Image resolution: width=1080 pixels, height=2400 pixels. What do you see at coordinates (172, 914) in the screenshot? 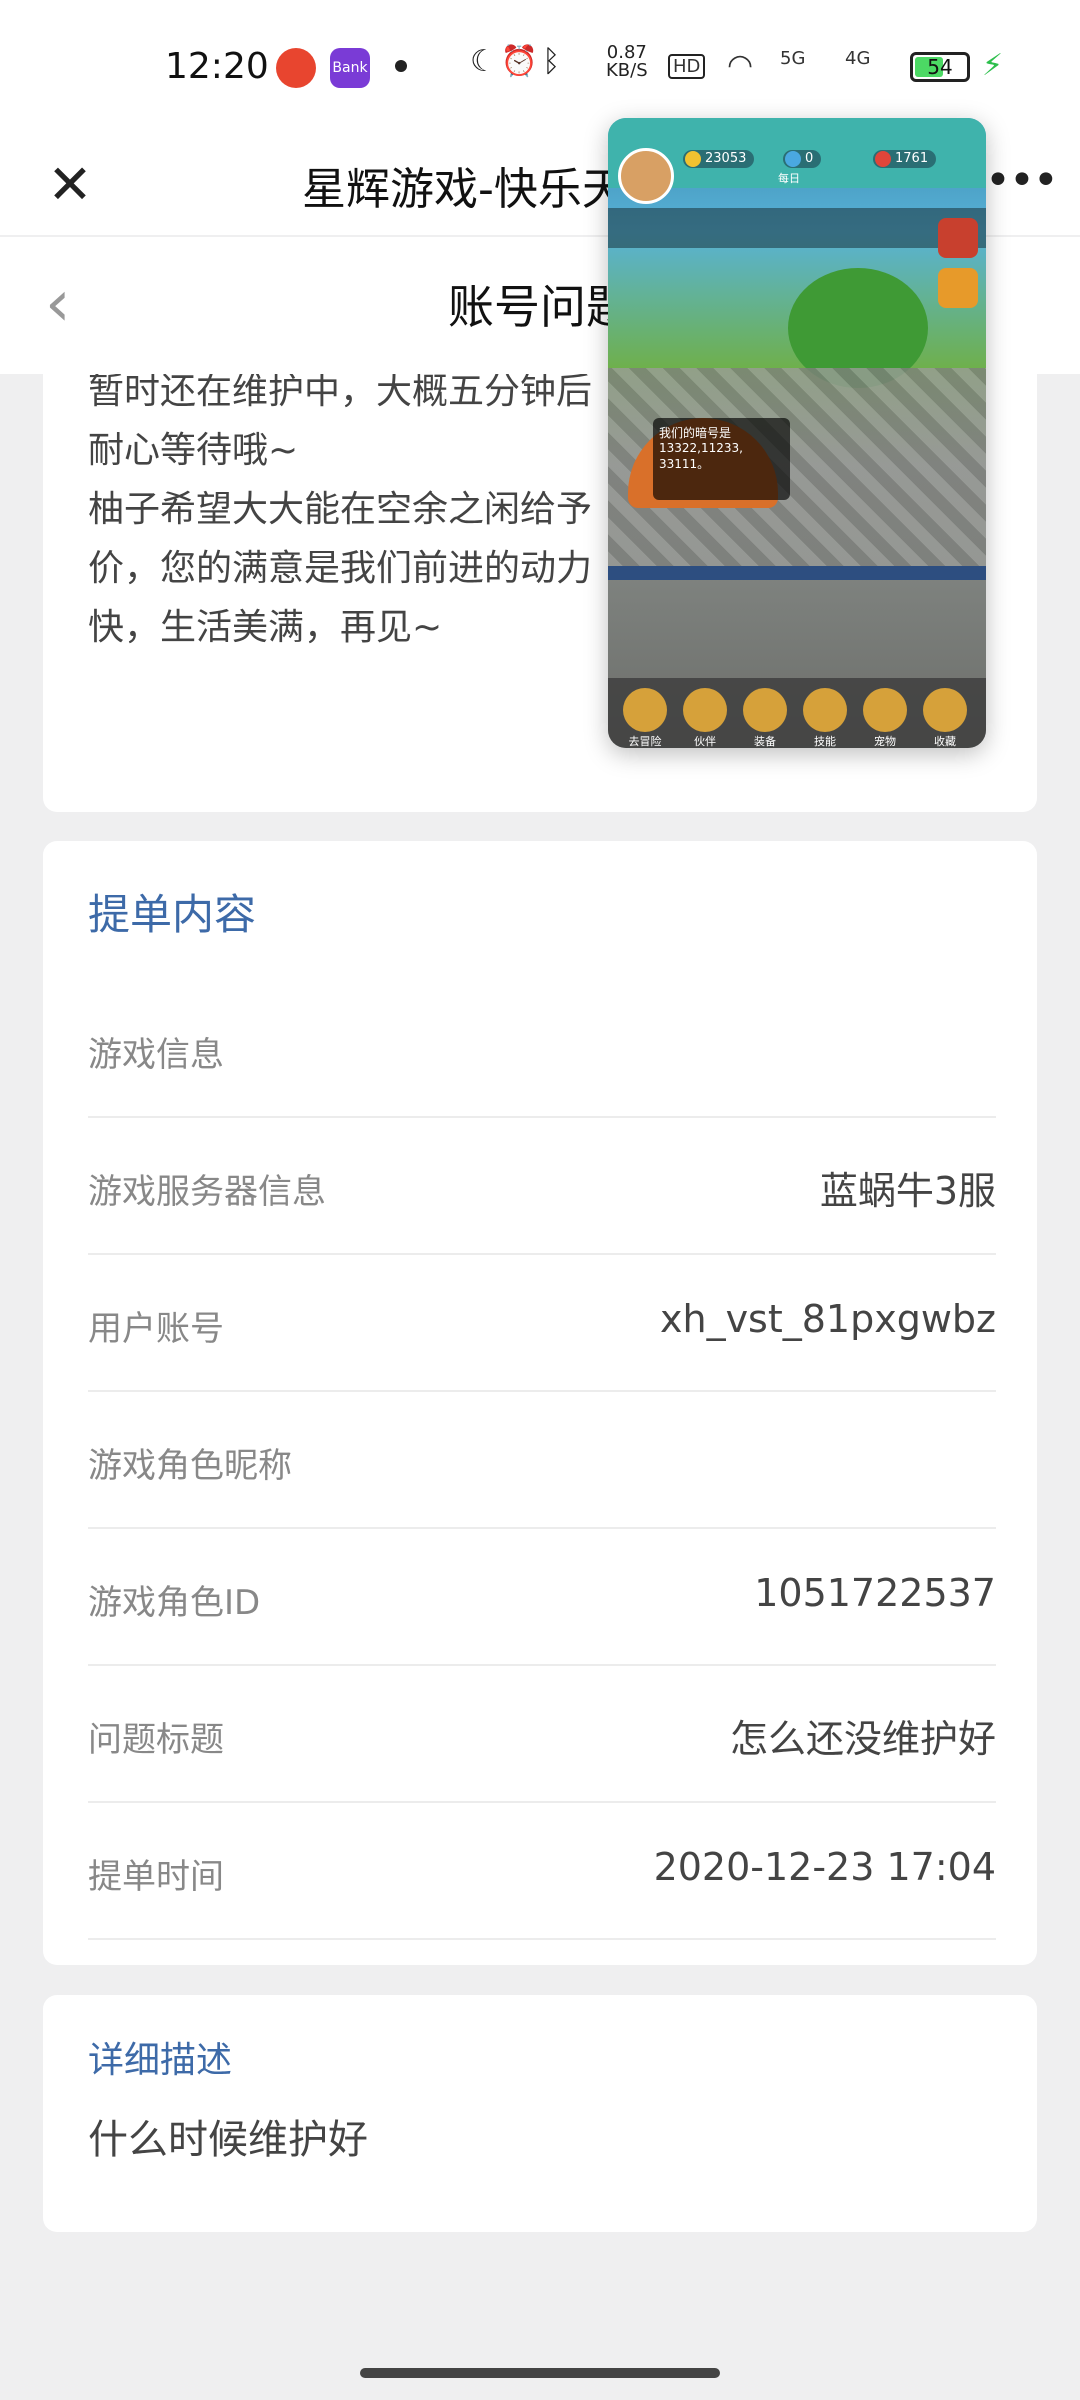
I see `ticket-section-title: 提单内容` at bounding box center [172, 914].